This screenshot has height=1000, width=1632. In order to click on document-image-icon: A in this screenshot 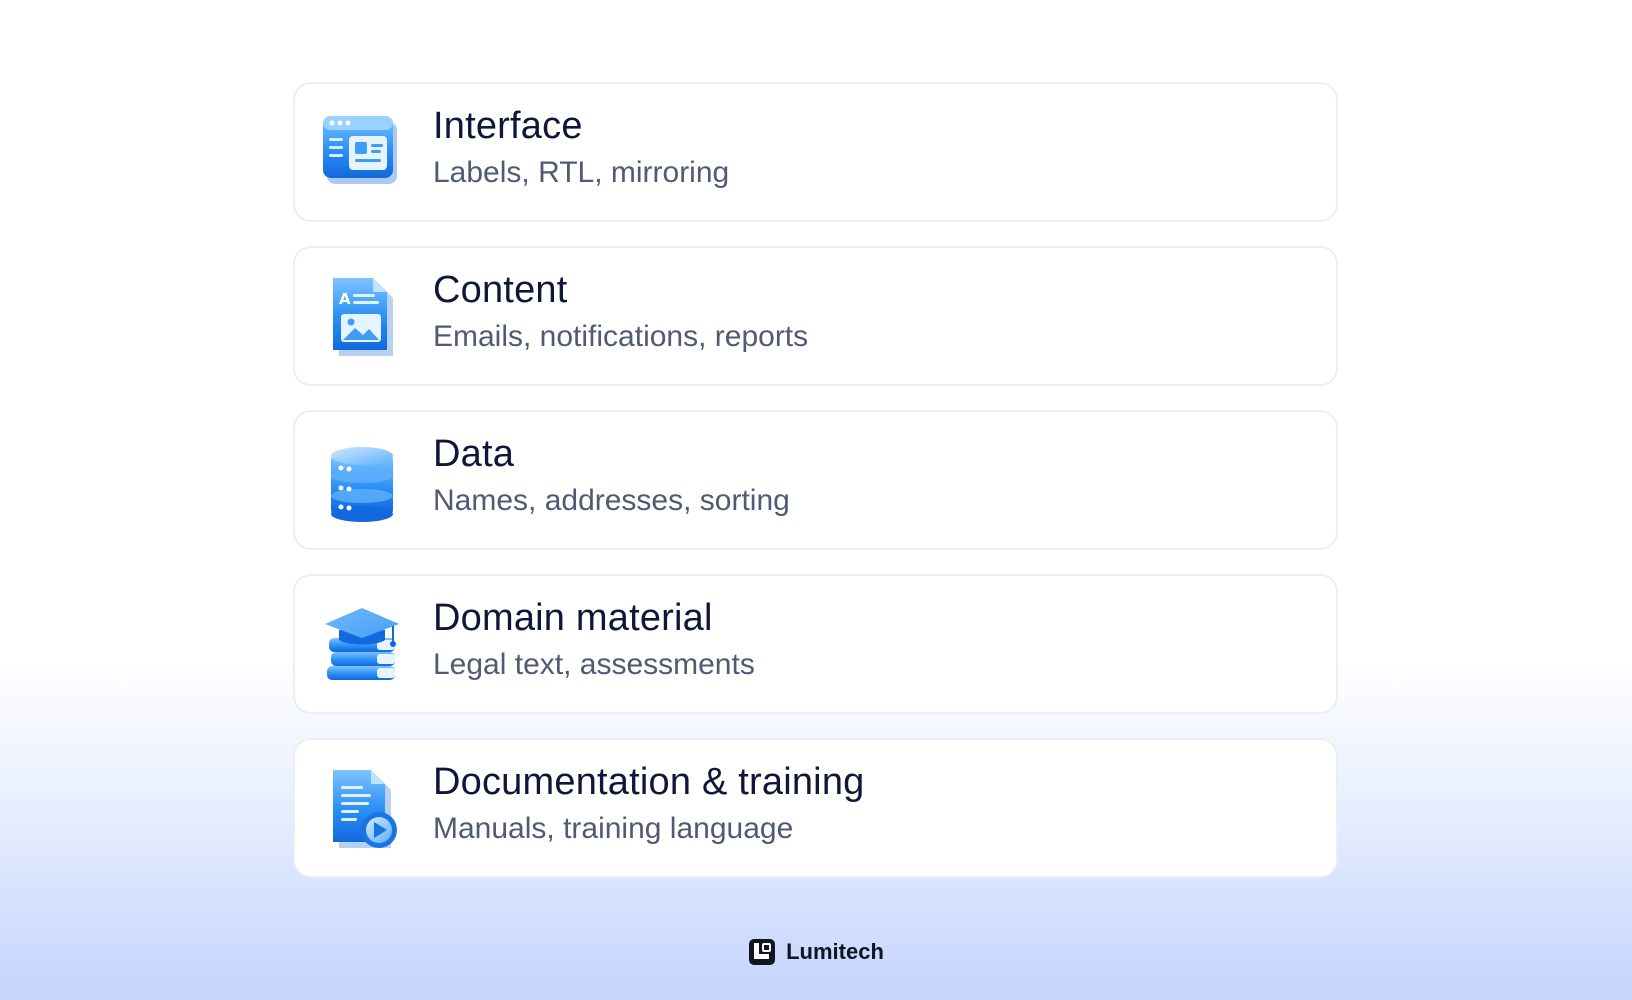, I will do `click(362, 317)`.